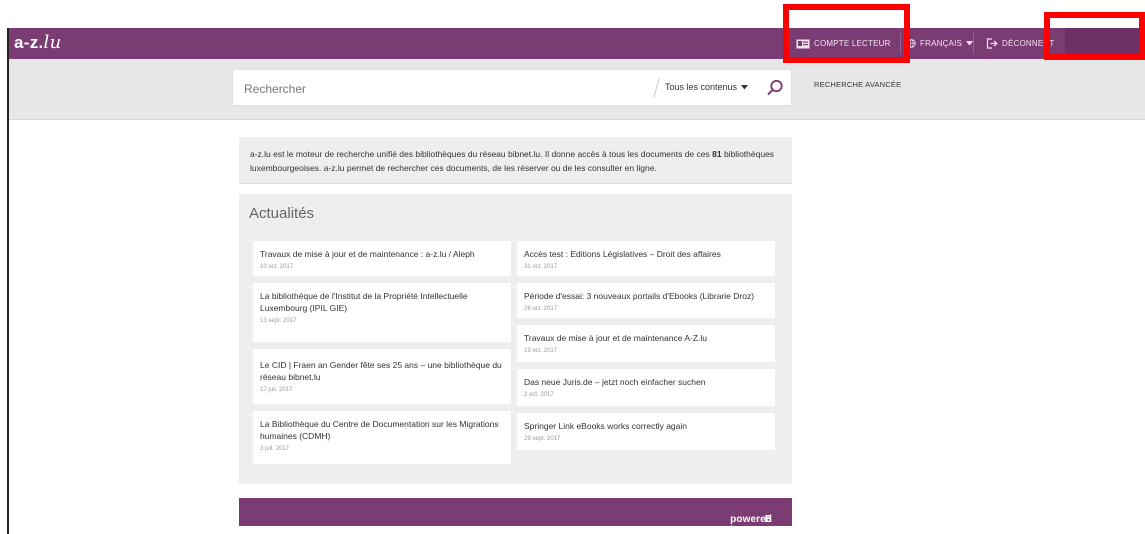  What do you see at coordinates (515, 516) in the screenshot?
I see `powered-by-footer: powered by B` at bounding box center [515, 516].